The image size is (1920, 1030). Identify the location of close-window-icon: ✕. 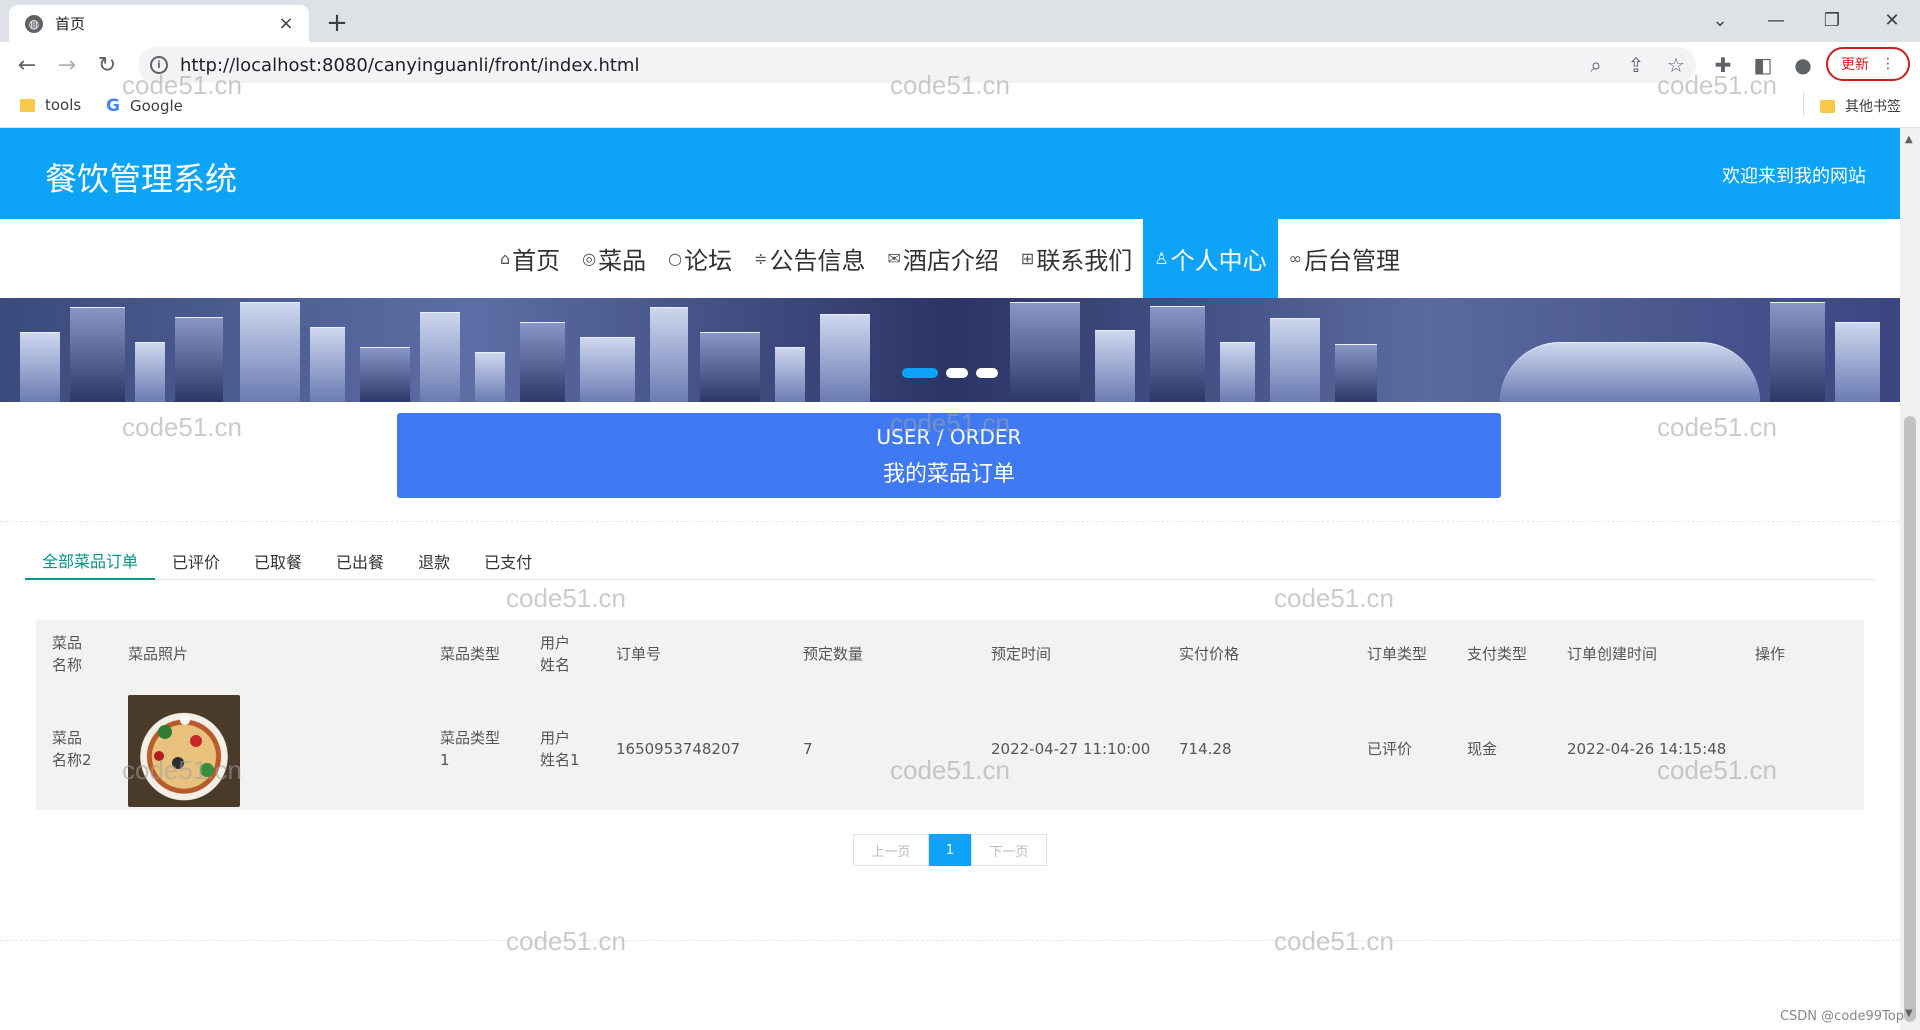
(1892, 20).